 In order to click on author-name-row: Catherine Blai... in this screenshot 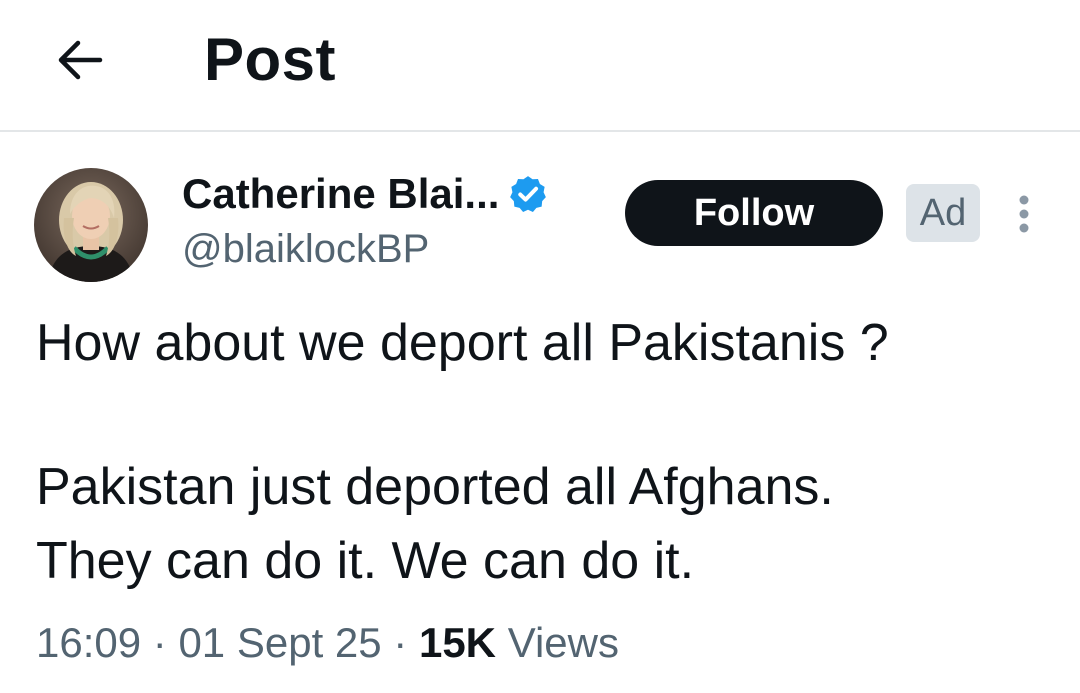, I will do `click(366, 194)`.